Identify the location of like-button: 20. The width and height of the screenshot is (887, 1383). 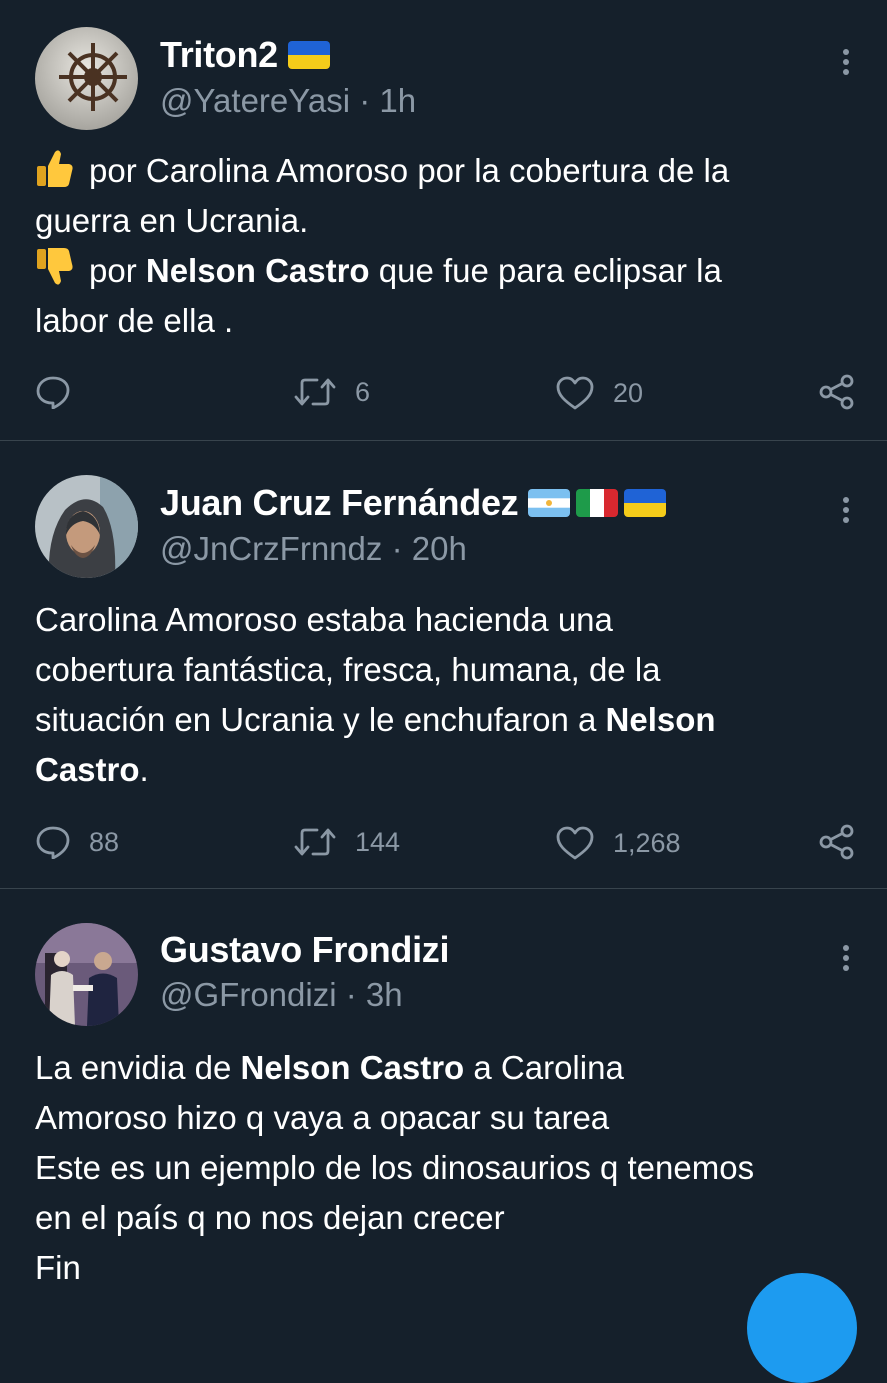
(599, 393).